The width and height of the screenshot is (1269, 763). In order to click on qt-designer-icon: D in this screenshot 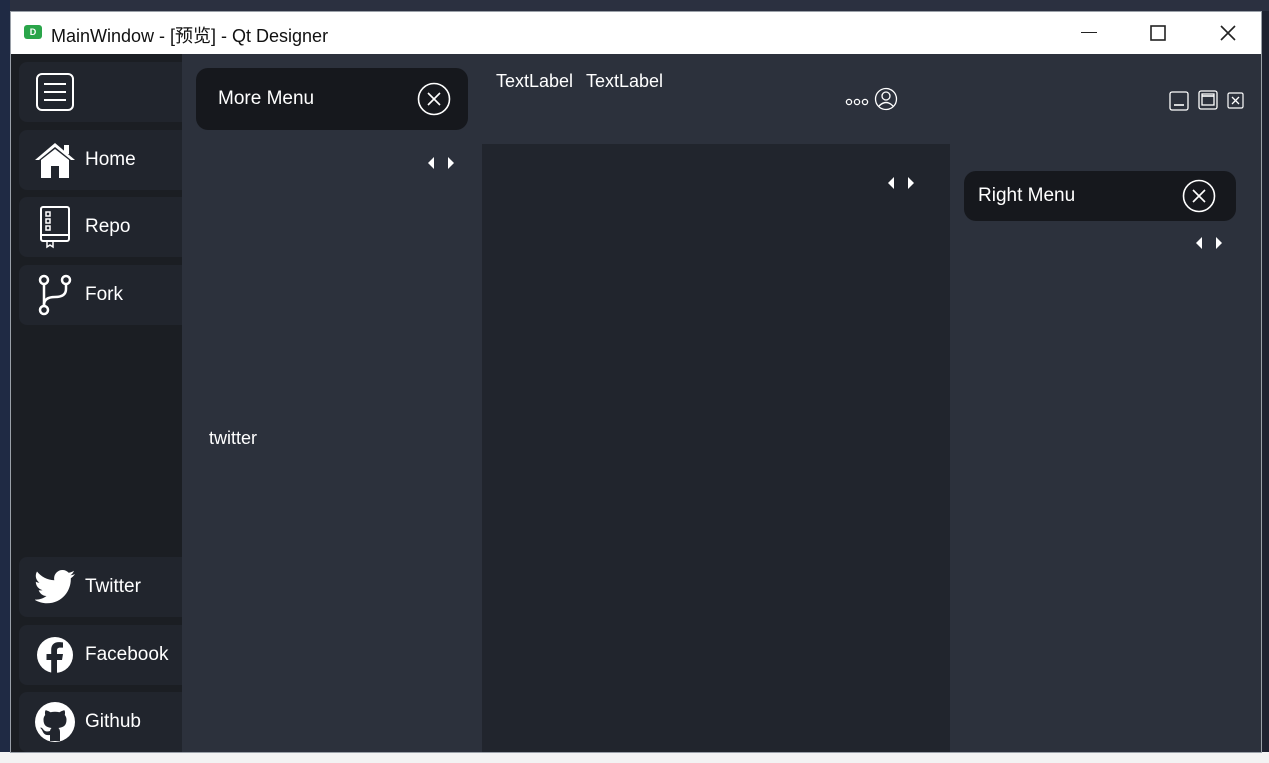, I will do `click(33, 32)`.